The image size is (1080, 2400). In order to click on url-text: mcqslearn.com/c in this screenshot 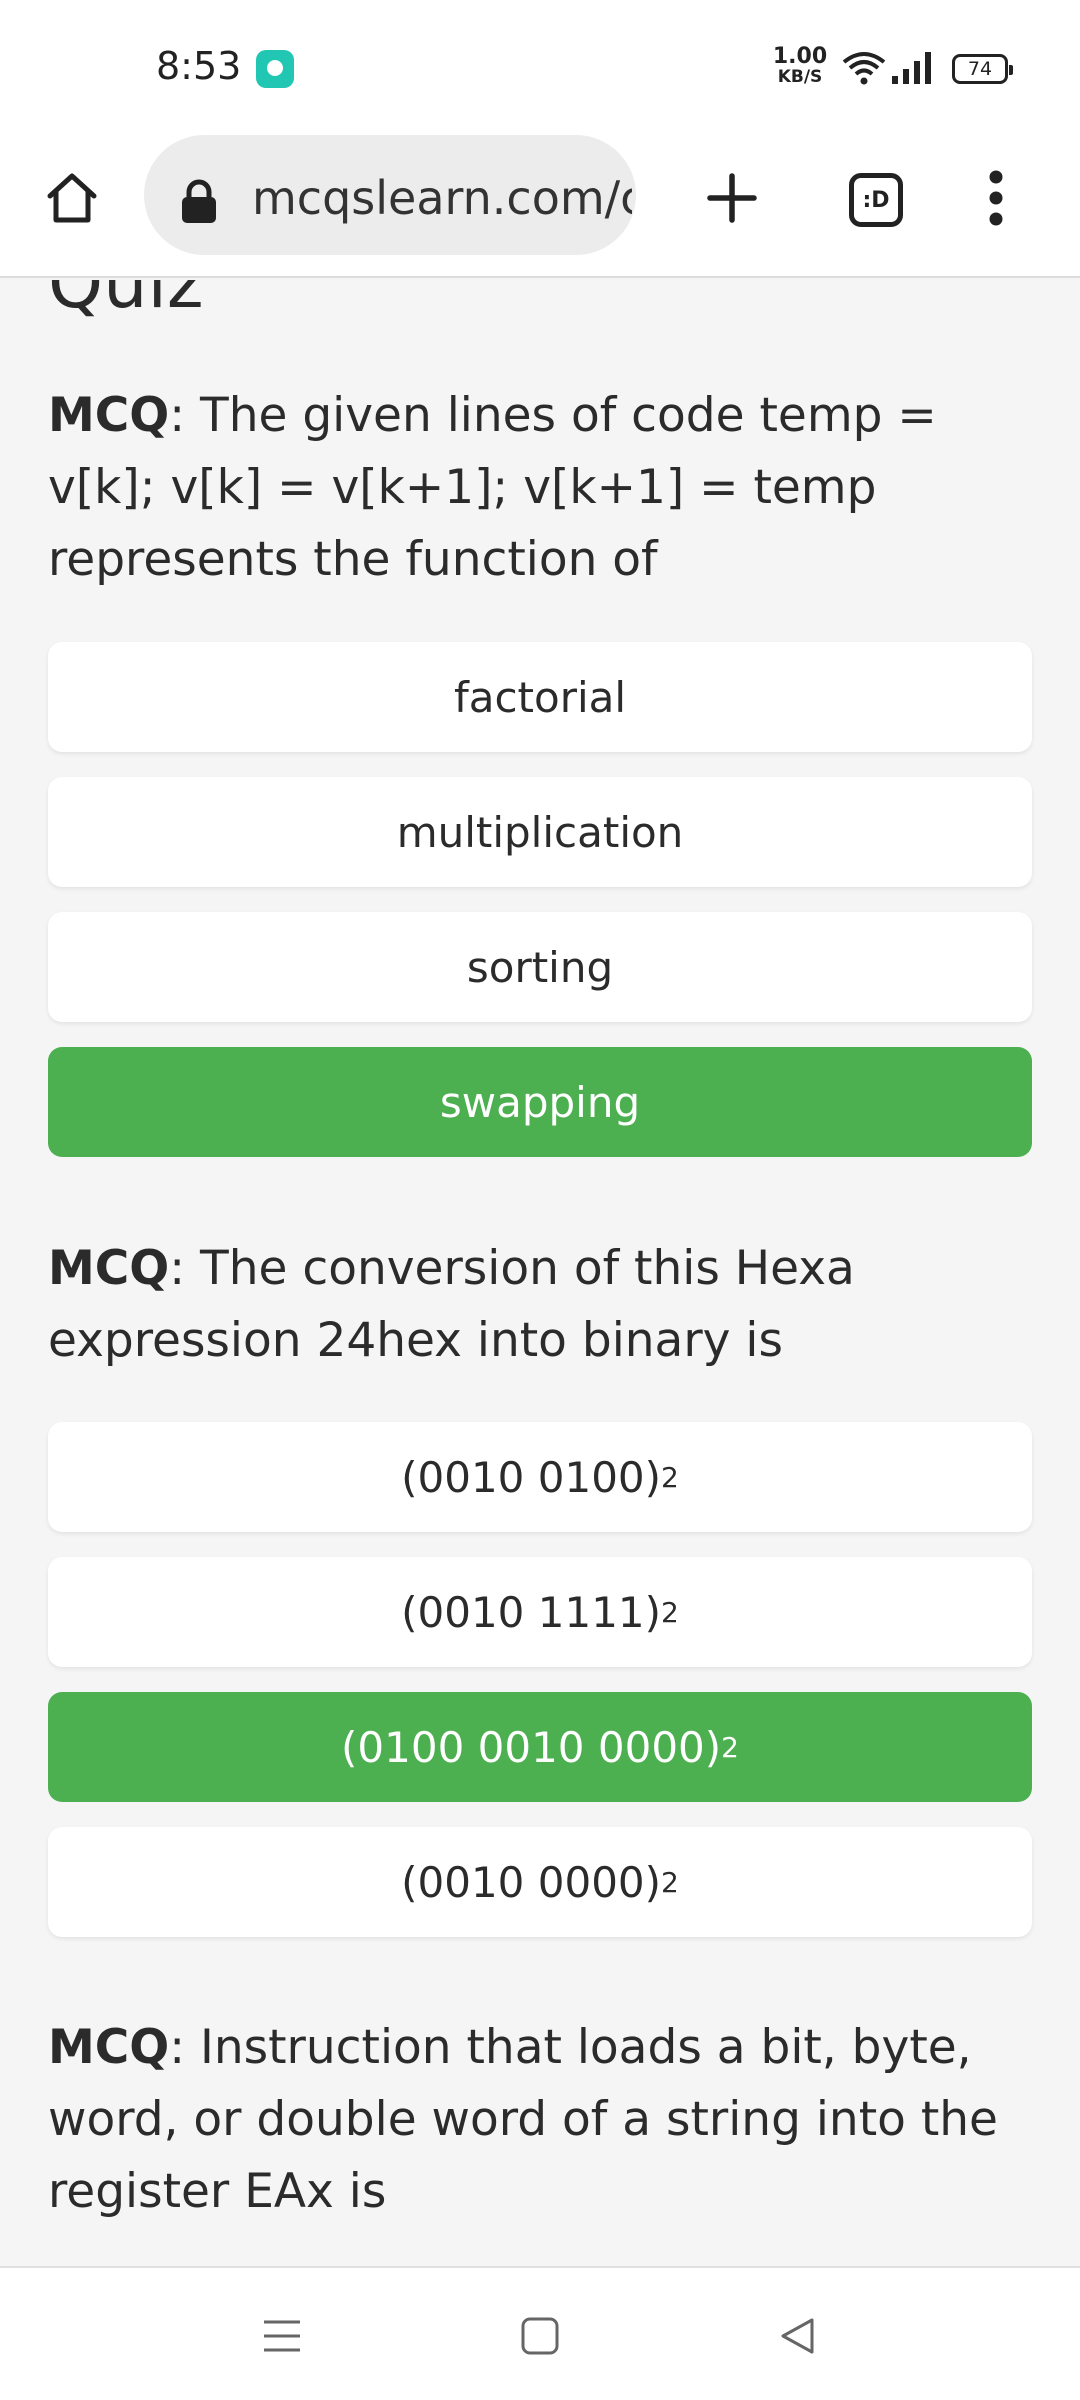, I will do `click(442, 198)`.